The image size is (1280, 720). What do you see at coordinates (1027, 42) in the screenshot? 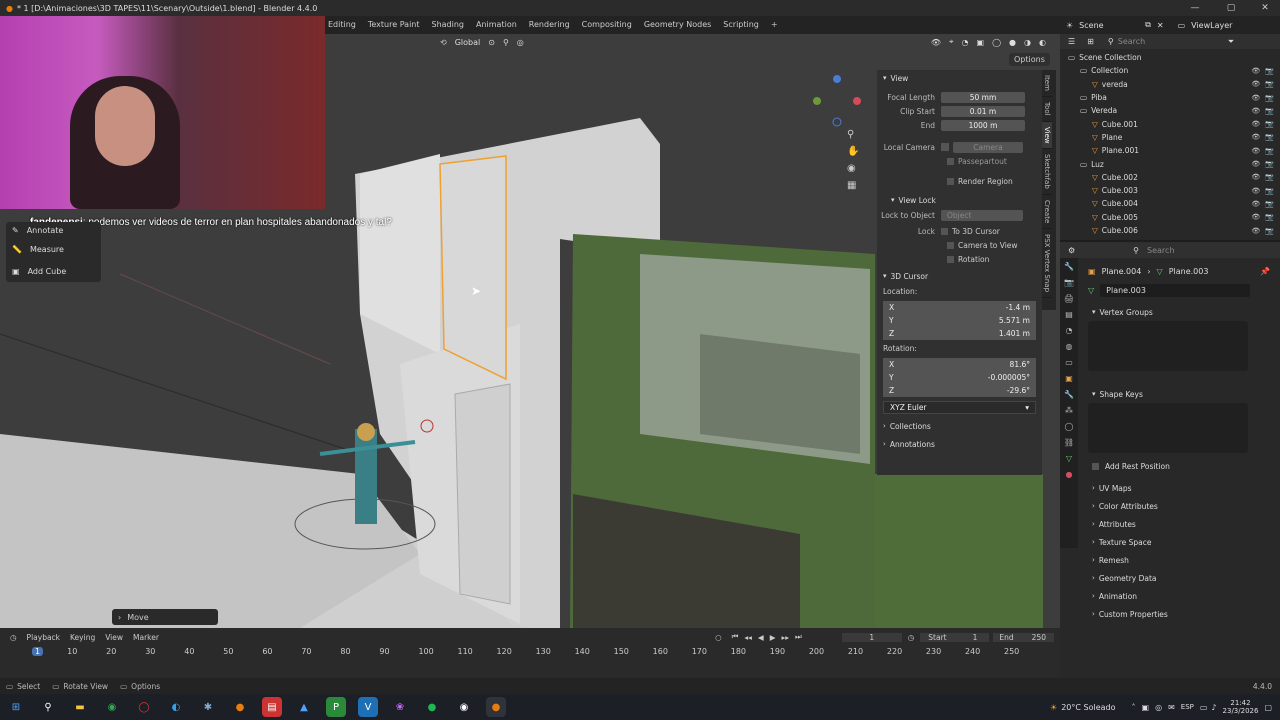
I see `shading-material-icon: ◑` at bounding box center [1027, 42].